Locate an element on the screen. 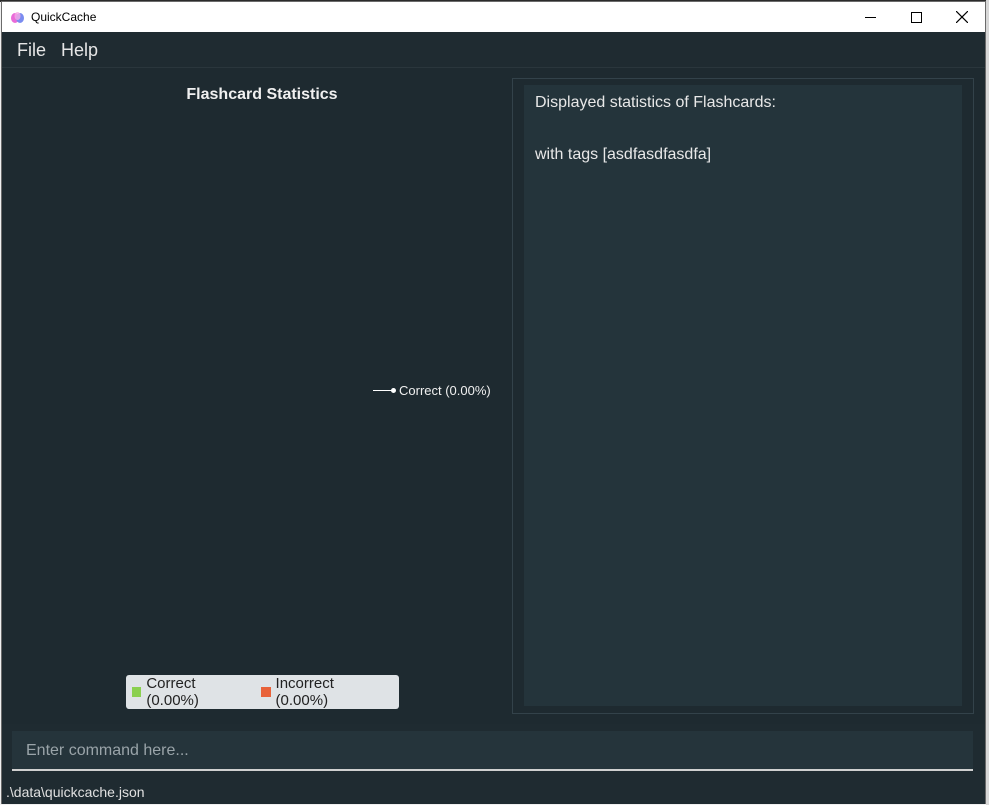 Image resolution: width=989 pixels, height=805 pixels. legend-swatch-correct is located at coordinates (137, 692).